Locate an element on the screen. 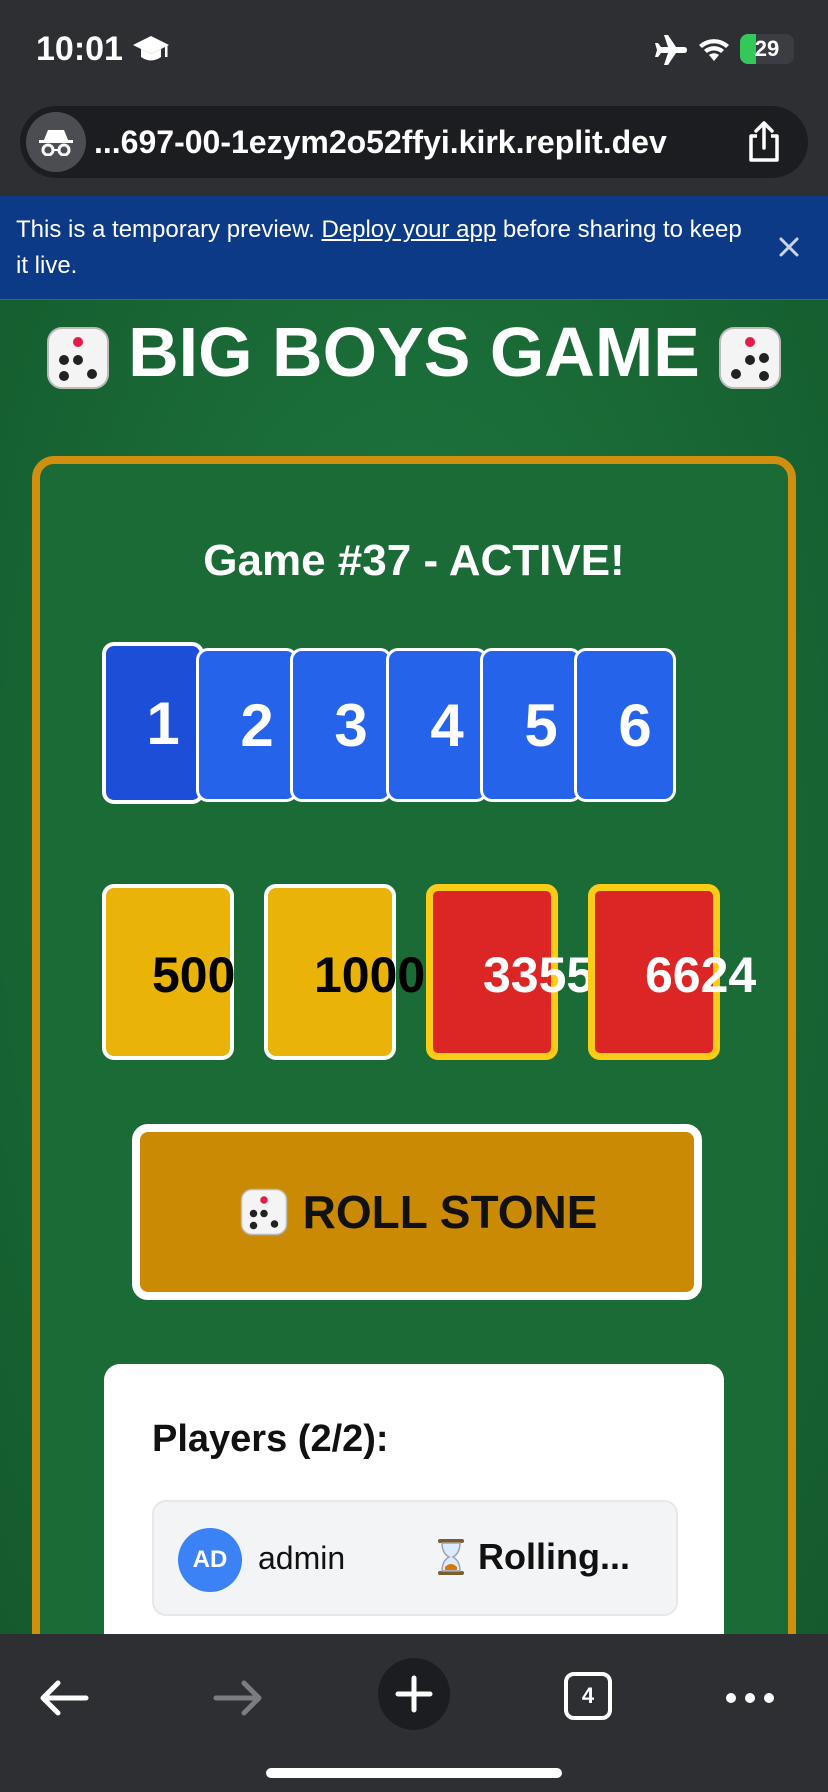 The height and width of the screenshot is (1792, 828). number-card-6: 6 is located at coordinates (625, 725).